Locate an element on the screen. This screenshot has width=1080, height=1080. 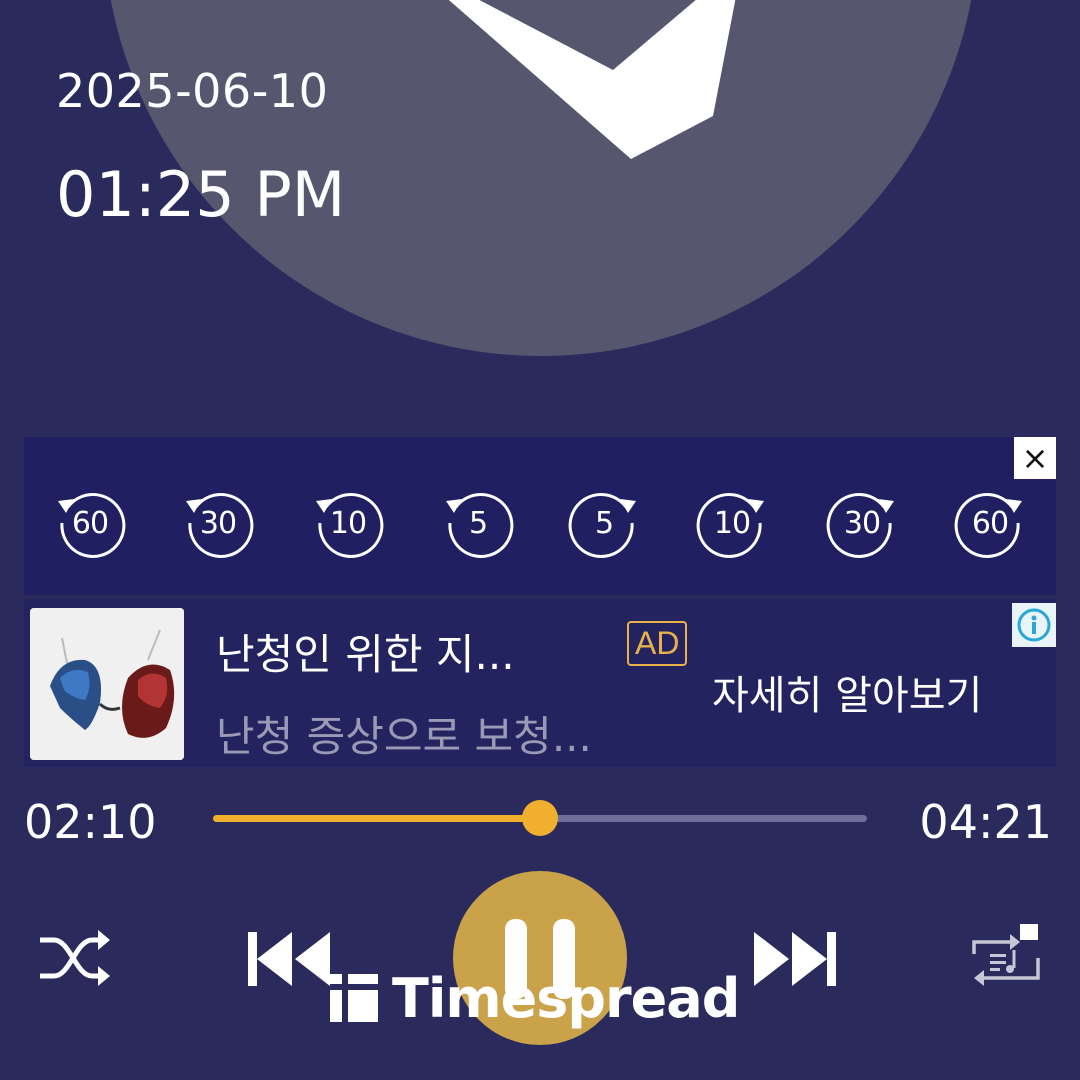
previous-button is located at coordinates (289, 959).